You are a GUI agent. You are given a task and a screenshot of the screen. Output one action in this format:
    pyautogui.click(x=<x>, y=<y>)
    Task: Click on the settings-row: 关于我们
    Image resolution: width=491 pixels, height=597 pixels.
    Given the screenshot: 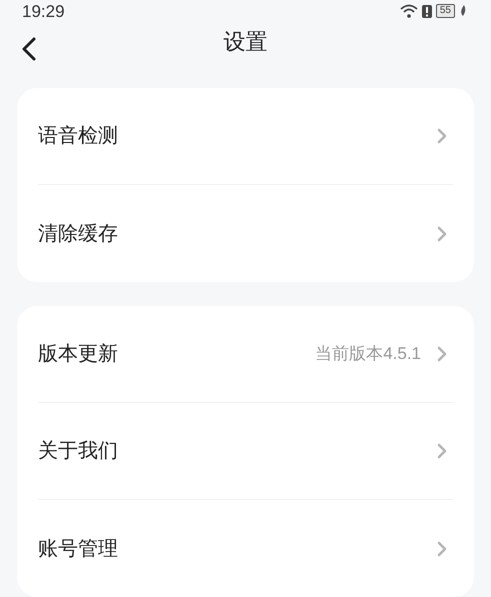 What is the action you would take?
    pyautogui.click(x=245, y=451)
    